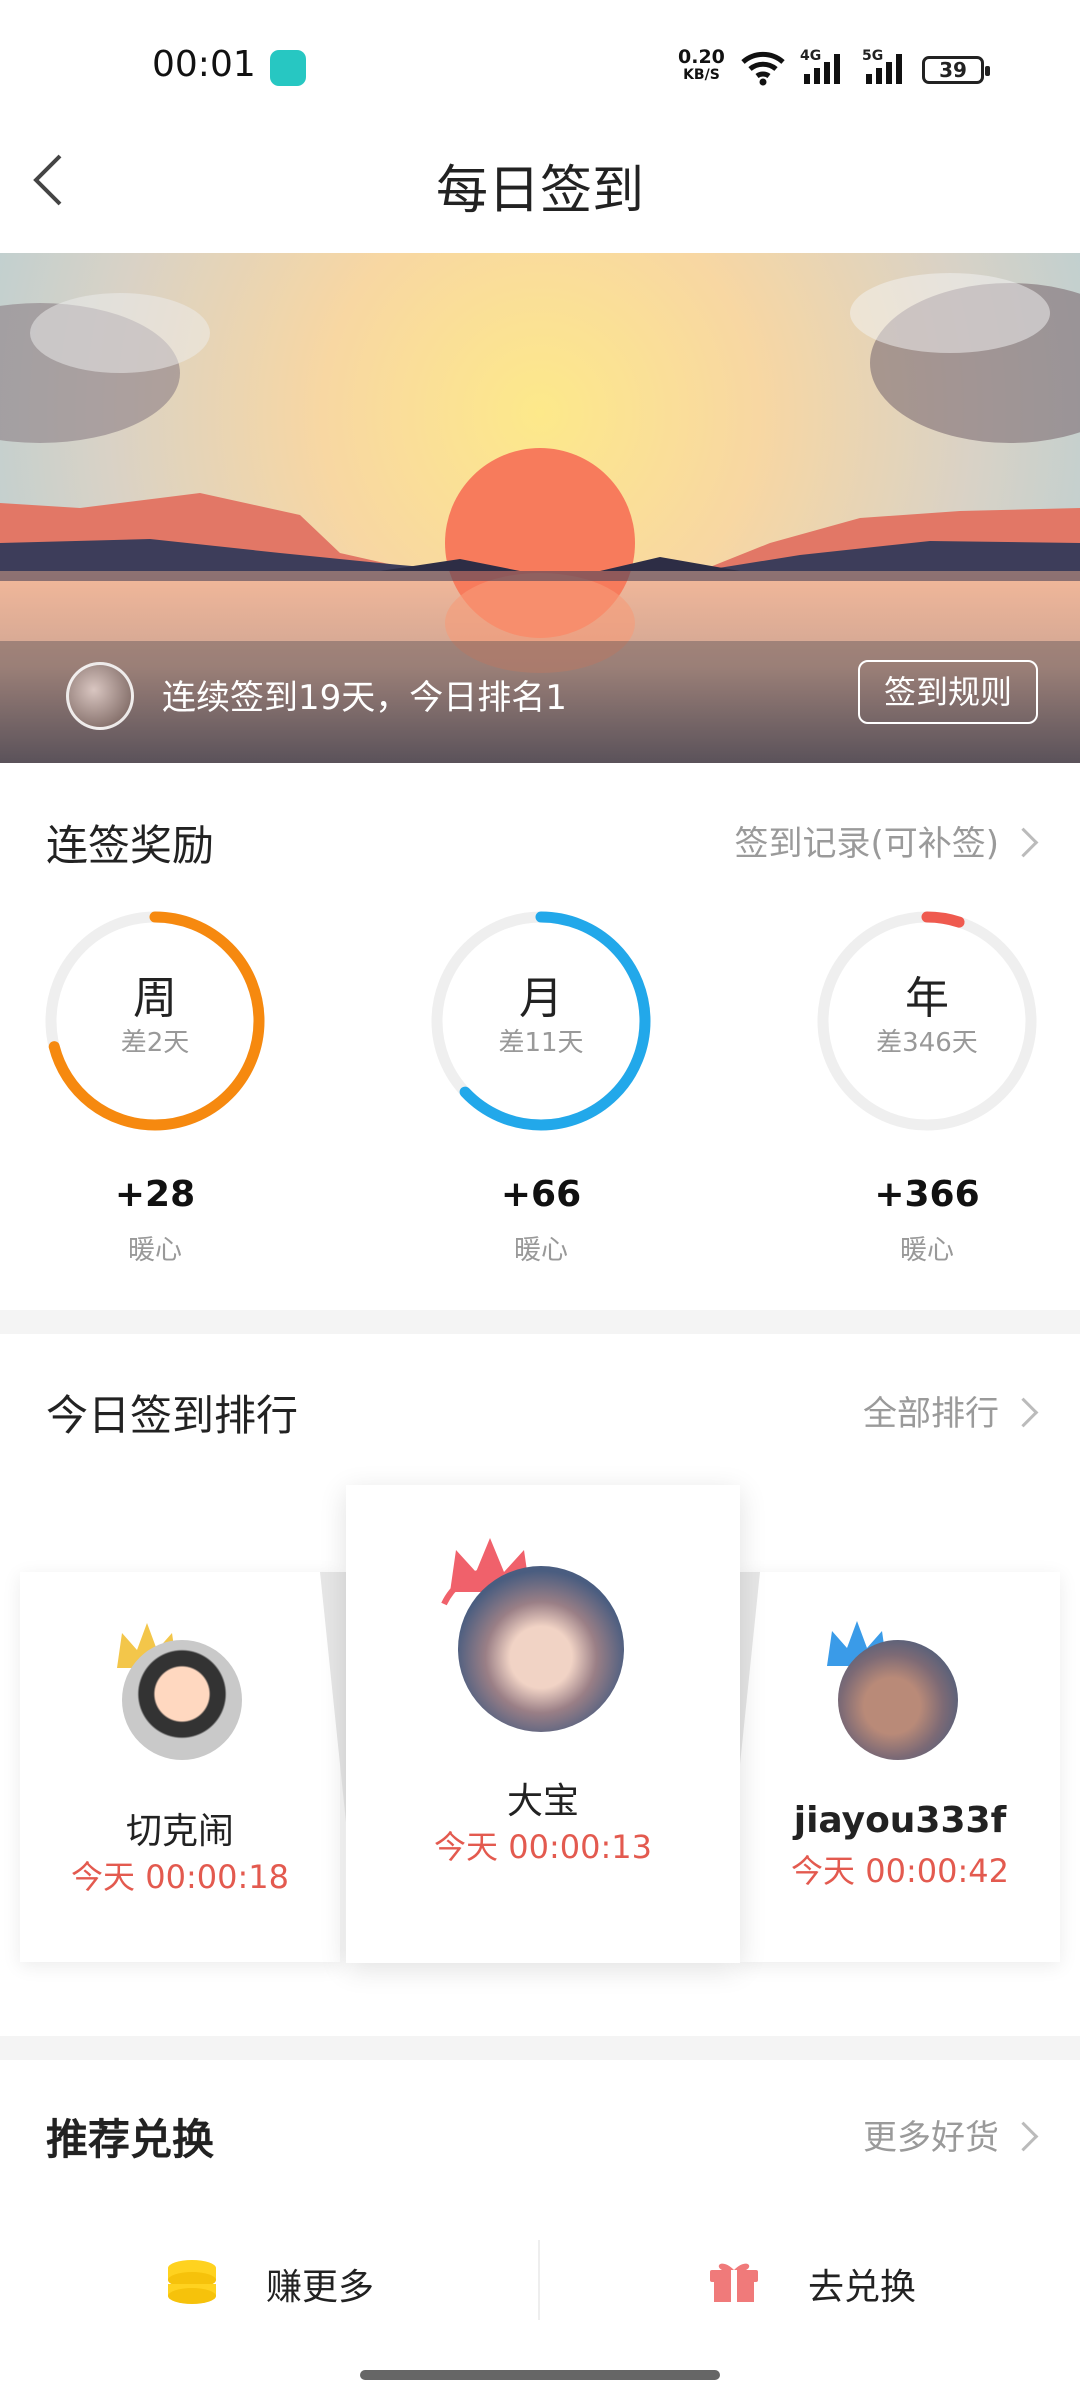 This screenshot has width=1080, height=2400. Describe the element at coordinates (900, 1820) in the screenshot. I see `rank-3-name: jiayou333f` at that location.